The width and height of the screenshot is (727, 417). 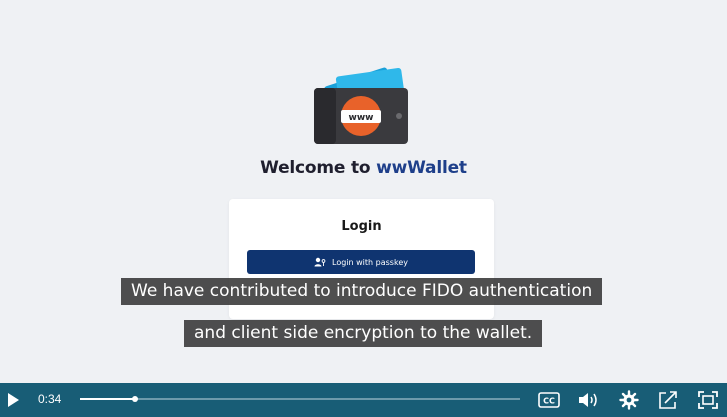 I want to click on progress-fill, so click(x=107, y=399).